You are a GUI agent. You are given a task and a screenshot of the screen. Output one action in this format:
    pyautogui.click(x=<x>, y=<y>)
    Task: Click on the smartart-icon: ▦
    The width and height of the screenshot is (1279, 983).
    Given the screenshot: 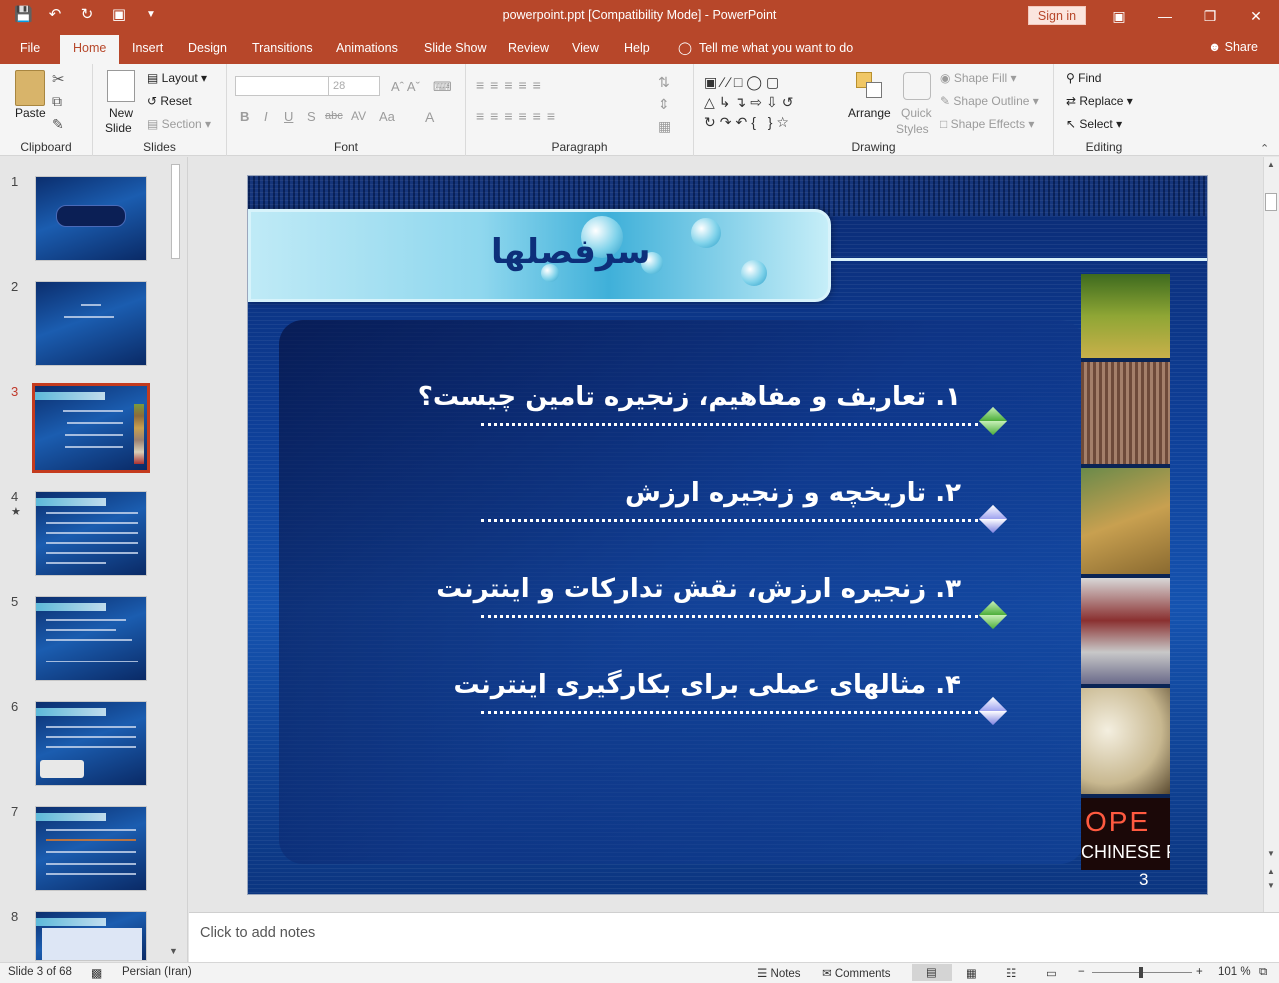 What is the action you would take?
    pyautogui.click(x=664, y=126)
    